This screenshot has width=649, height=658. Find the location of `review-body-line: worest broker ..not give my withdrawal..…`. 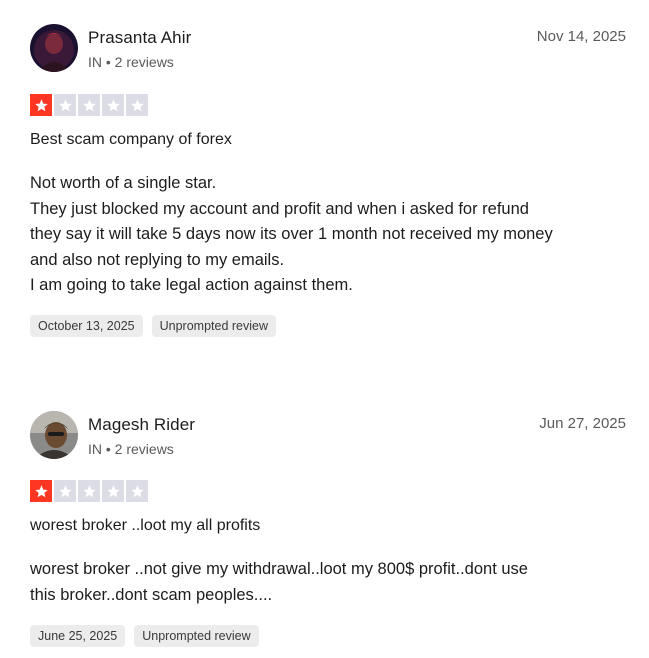

review-body-line: worest broker ..not give my withdrawal..… is located at coordinates (279, 569).